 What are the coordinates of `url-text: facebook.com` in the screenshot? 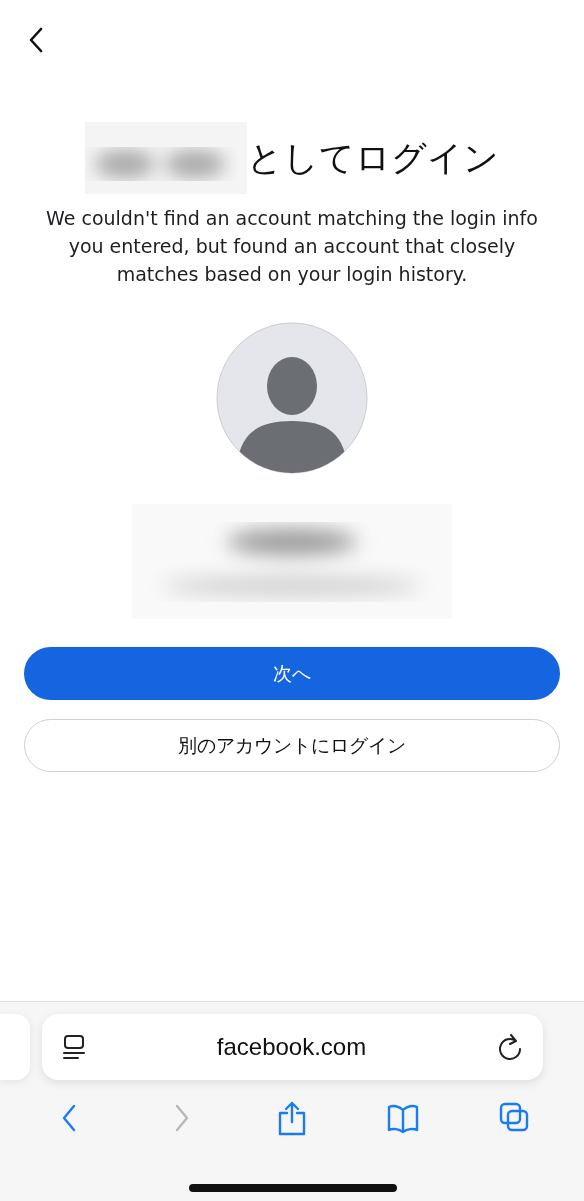 It's located at (291, 1047).